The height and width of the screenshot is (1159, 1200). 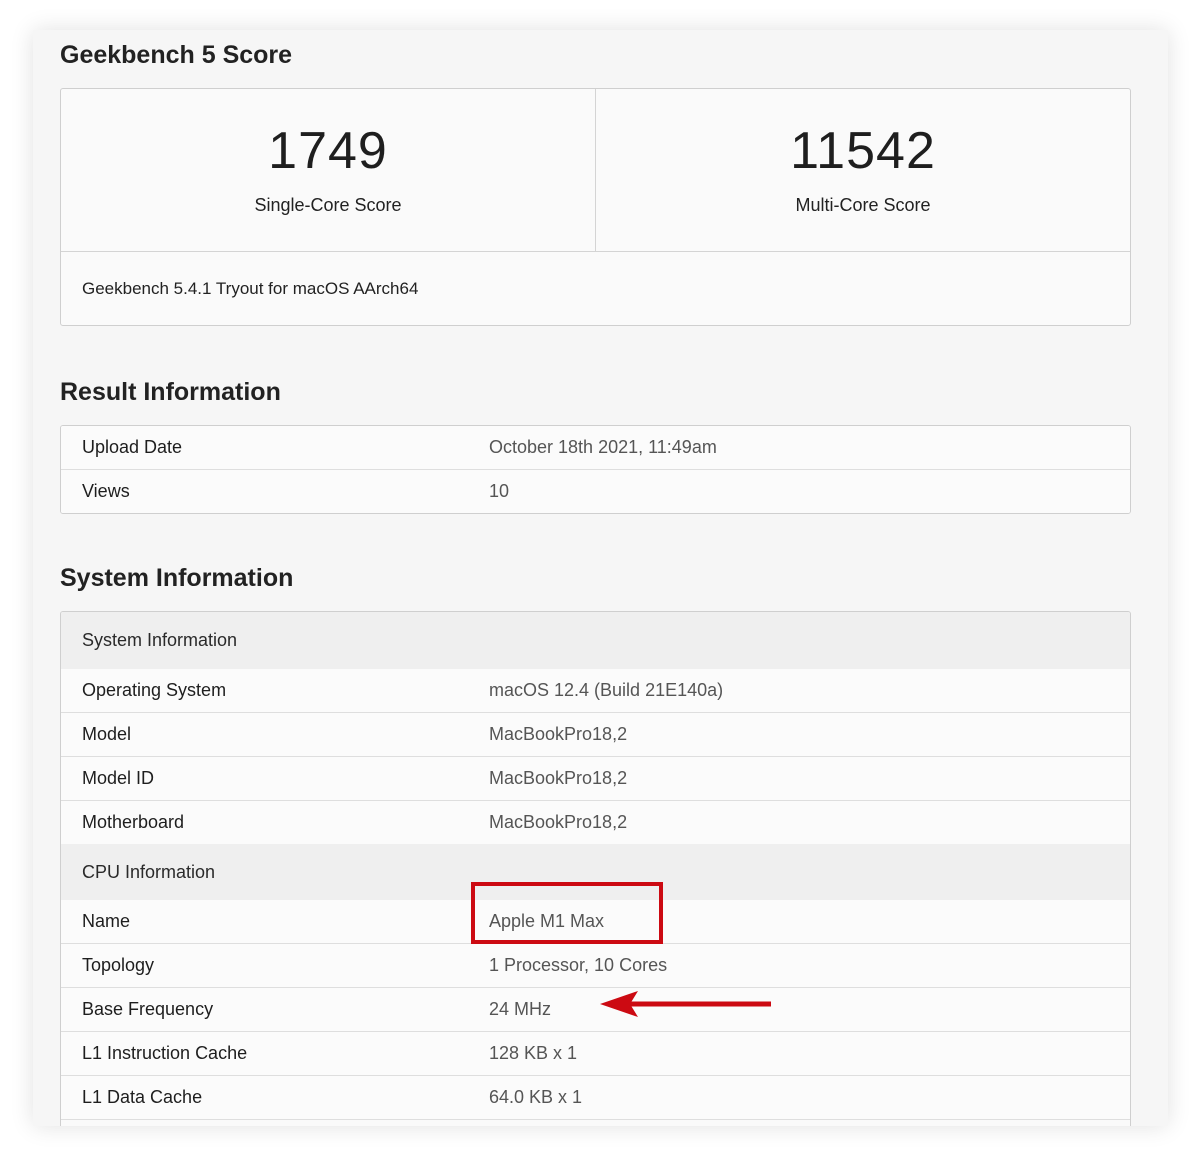 I want to click on table-row: Motherboard MacBookPro18,2, so click(x=595, y=822).